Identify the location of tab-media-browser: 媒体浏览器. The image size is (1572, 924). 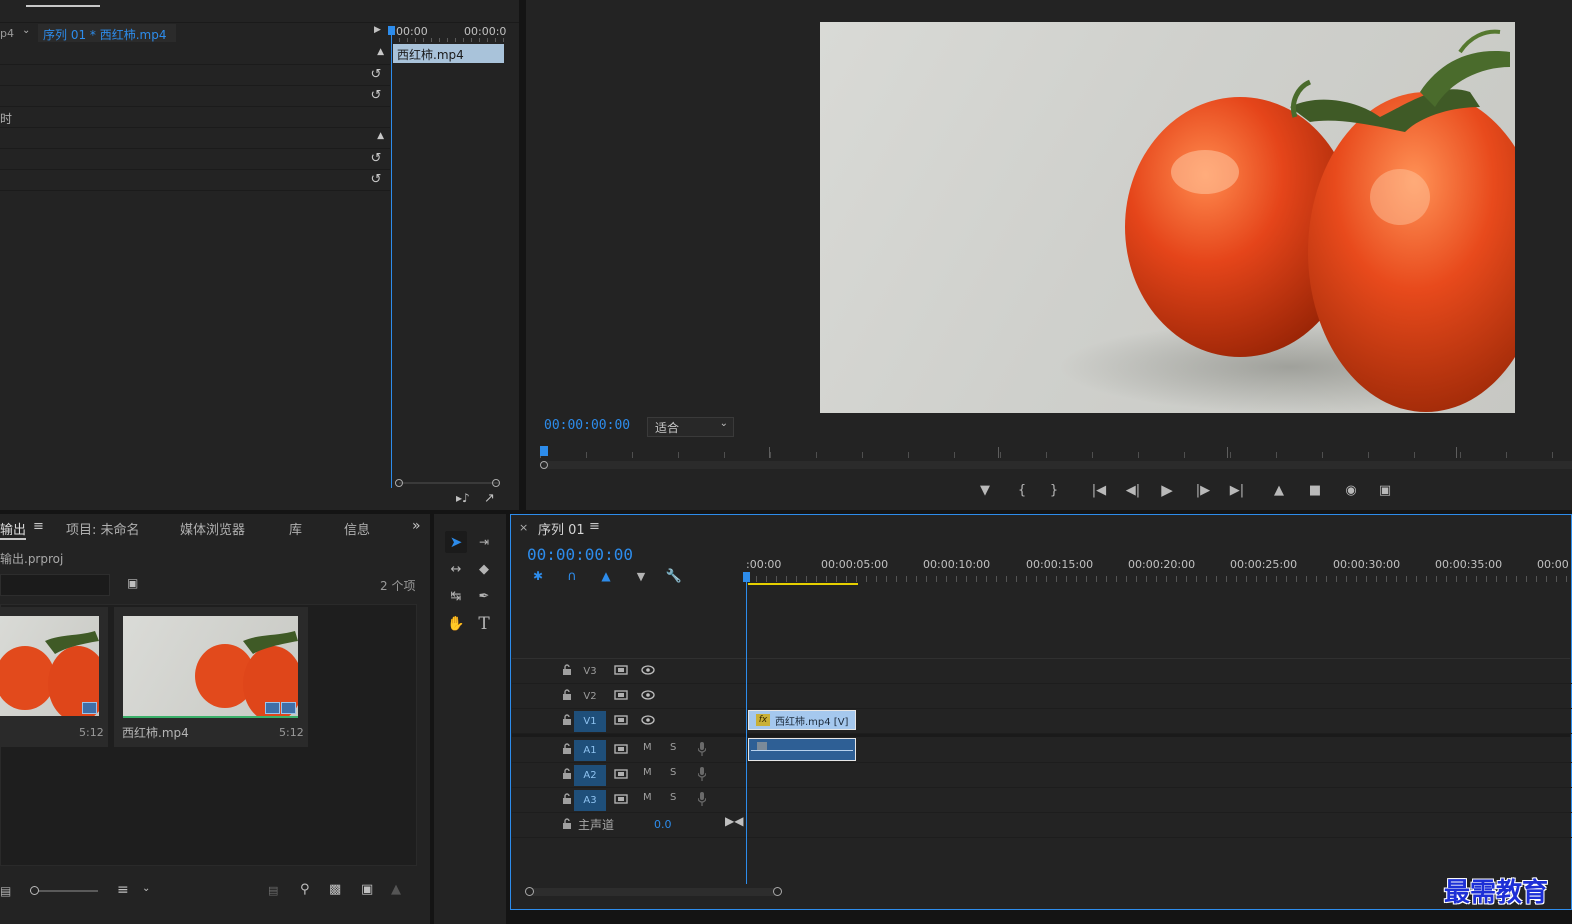
(212, 528).